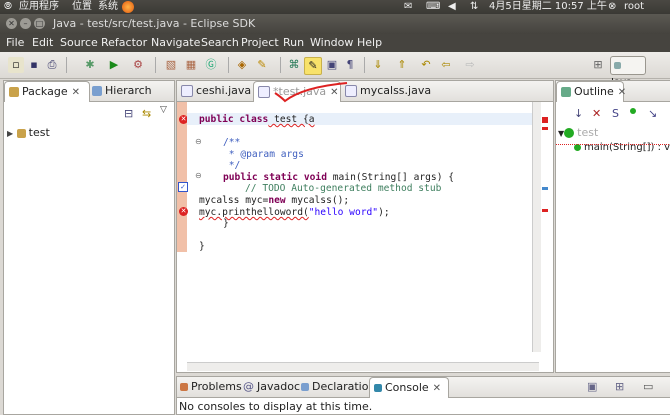 Image resolution: width=670 pixels, height=415 pixels. What do you see at coordinates (114, 65) in the screenshot?
I see `run-icon: ▶` at bounding box center [114, 65].